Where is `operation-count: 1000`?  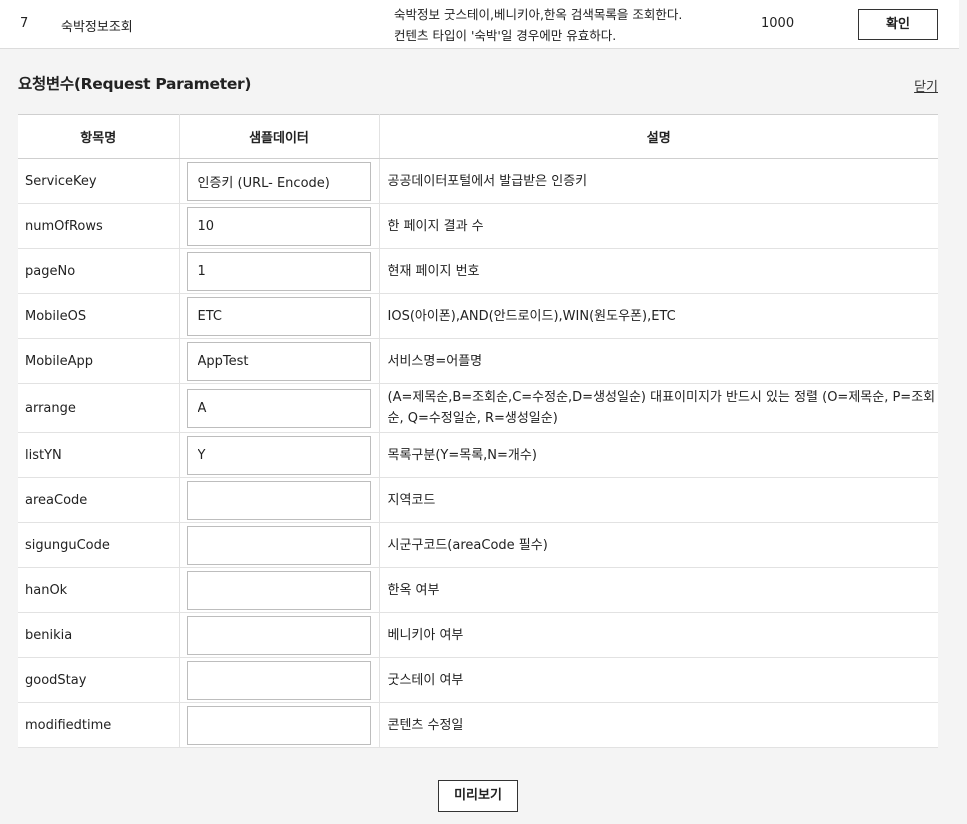 operation-count: 1000 is located at coordinates (778, 23).